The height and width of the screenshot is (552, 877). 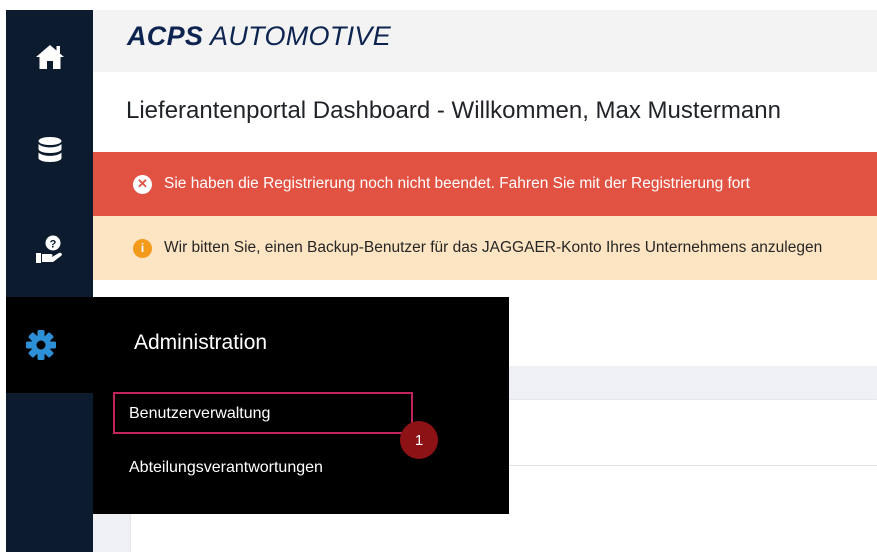 I want to click on database-icon, so click(x=50, y=150).